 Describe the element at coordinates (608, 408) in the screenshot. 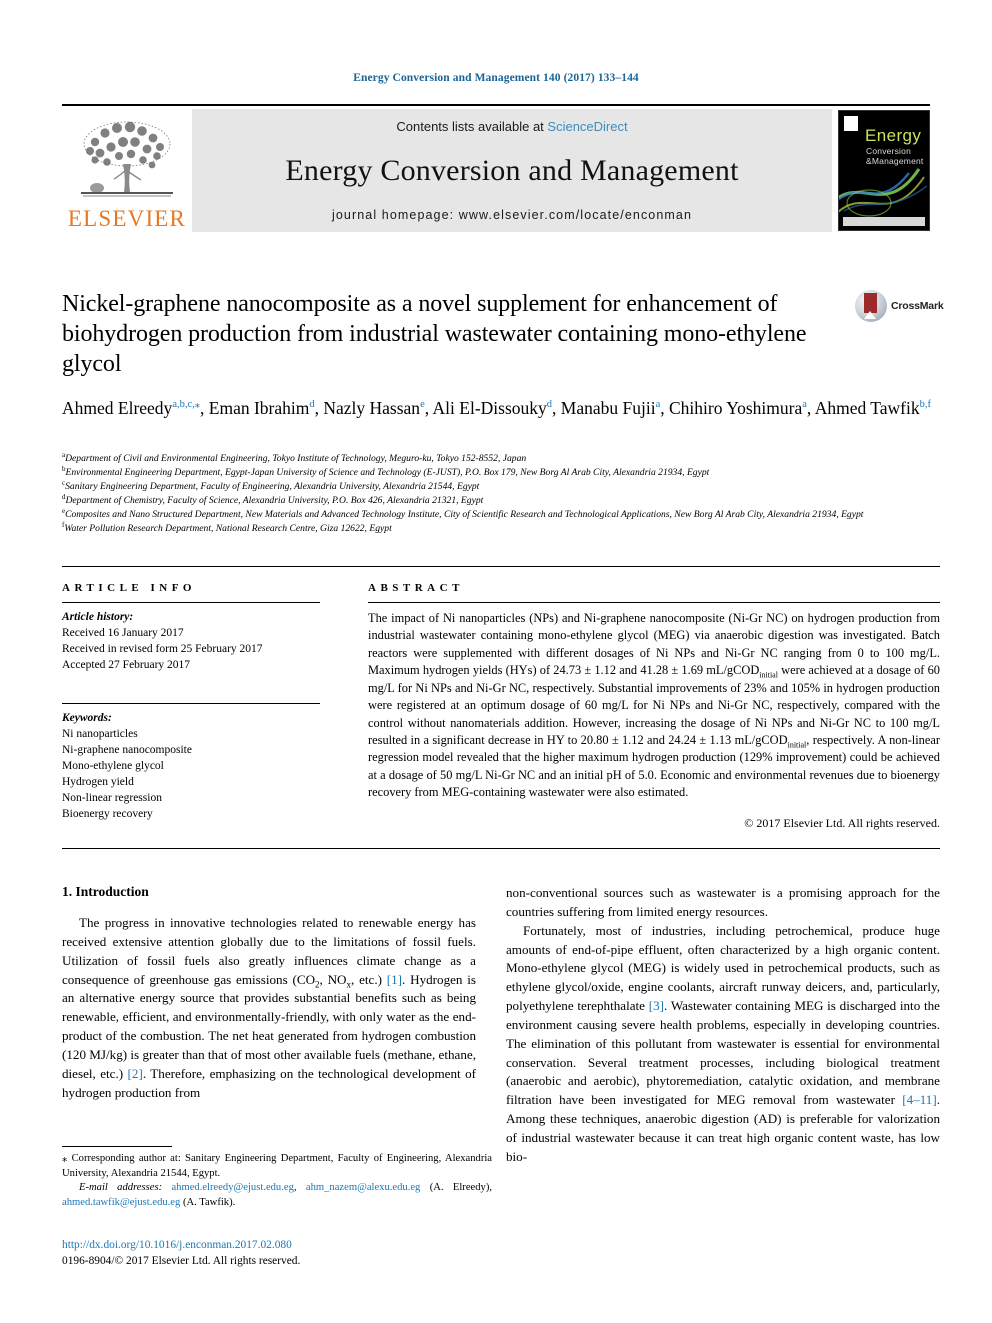

I see `author-name: Manabu Fujii` at that location.